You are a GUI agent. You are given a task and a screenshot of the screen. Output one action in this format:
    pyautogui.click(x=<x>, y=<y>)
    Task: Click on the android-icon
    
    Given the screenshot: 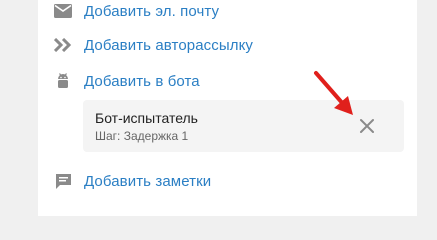 What is the action you would take?
    pyautogui.click(x=63, y=81)
    